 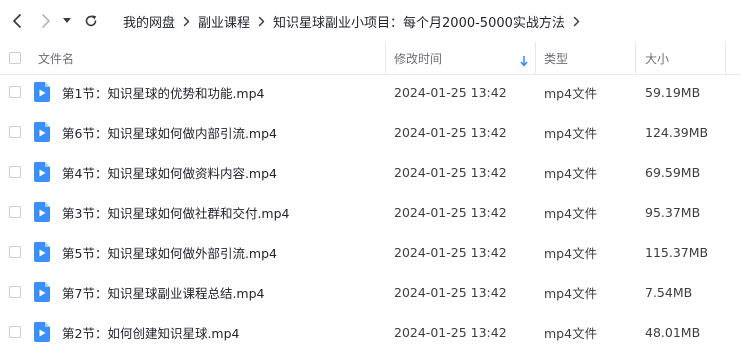 What do you see at coordinates (15, 58) in the screenshot?
I see `select-all-checkbox` at bounding box center [15, 58].